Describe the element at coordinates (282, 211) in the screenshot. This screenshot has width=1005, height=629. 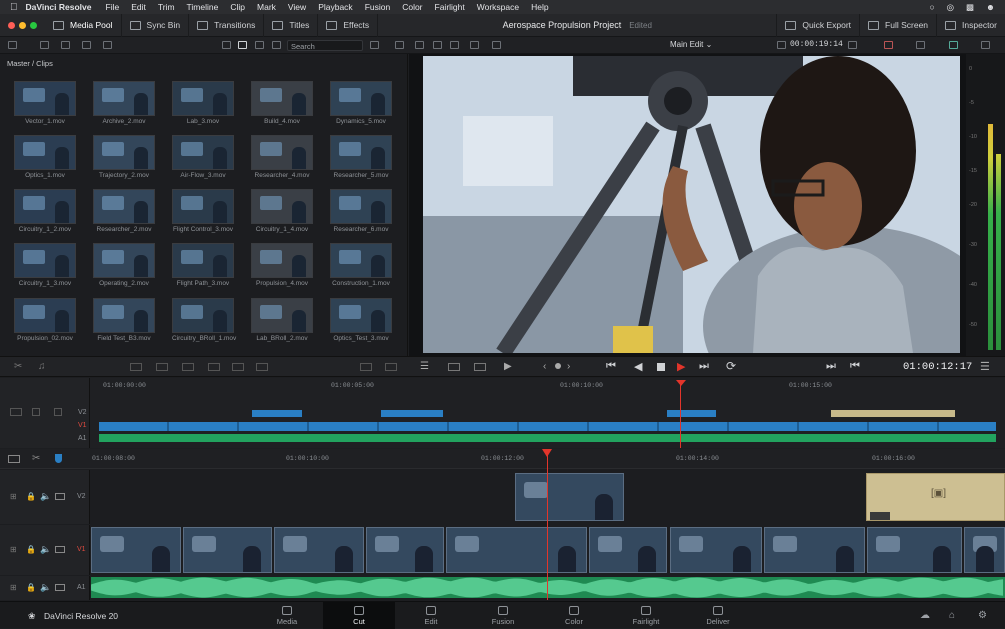
I see `media-clip: Circuitry_1_4.mov` at that location.